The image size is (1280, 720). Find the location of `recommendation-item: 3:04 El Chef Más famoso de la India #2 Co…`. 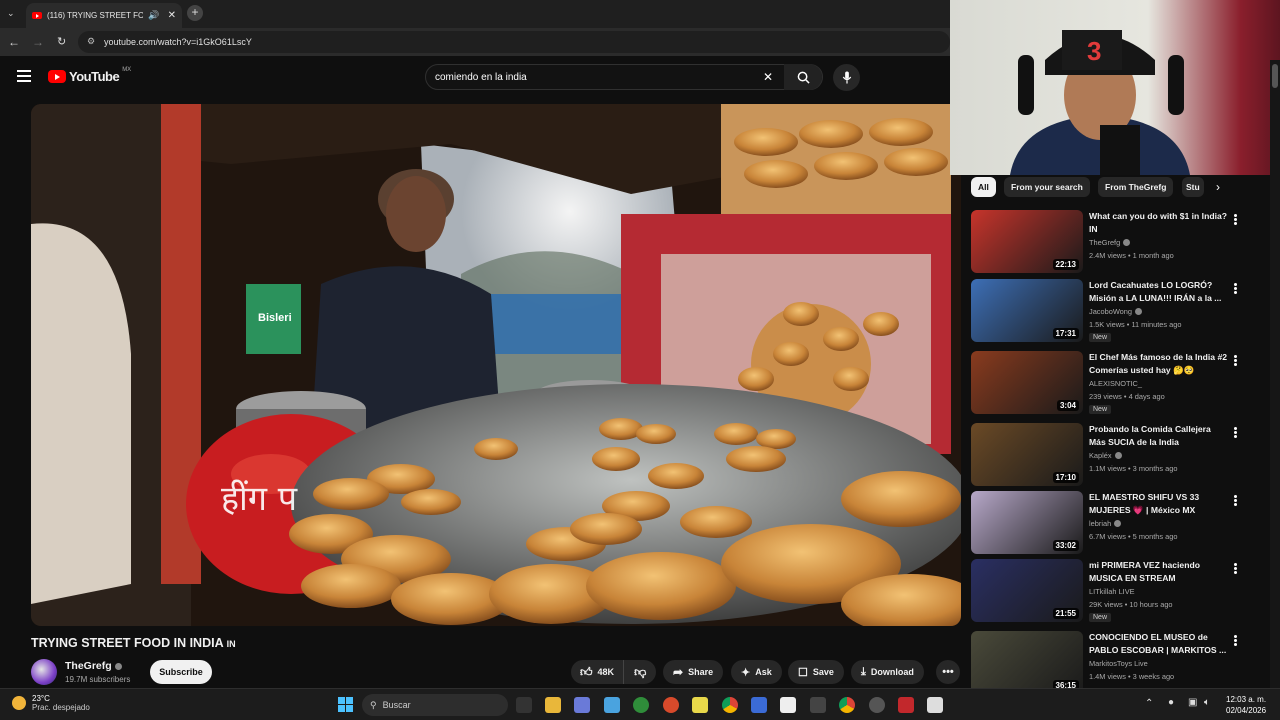

recommendation-item: 3:04 El Chef Más famoso de la India #2 Co… is located at coordinates (1111, 383).